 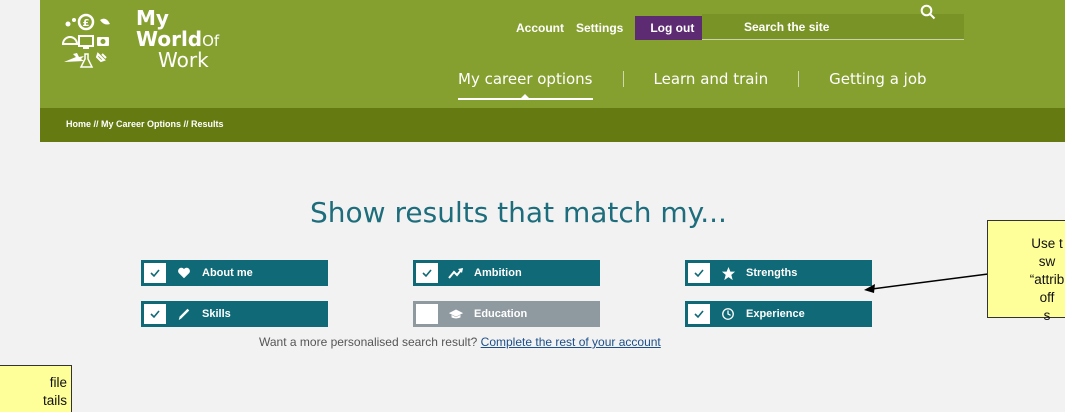 I want to click on filter-experience: Experience, so click(x=778, y=314).